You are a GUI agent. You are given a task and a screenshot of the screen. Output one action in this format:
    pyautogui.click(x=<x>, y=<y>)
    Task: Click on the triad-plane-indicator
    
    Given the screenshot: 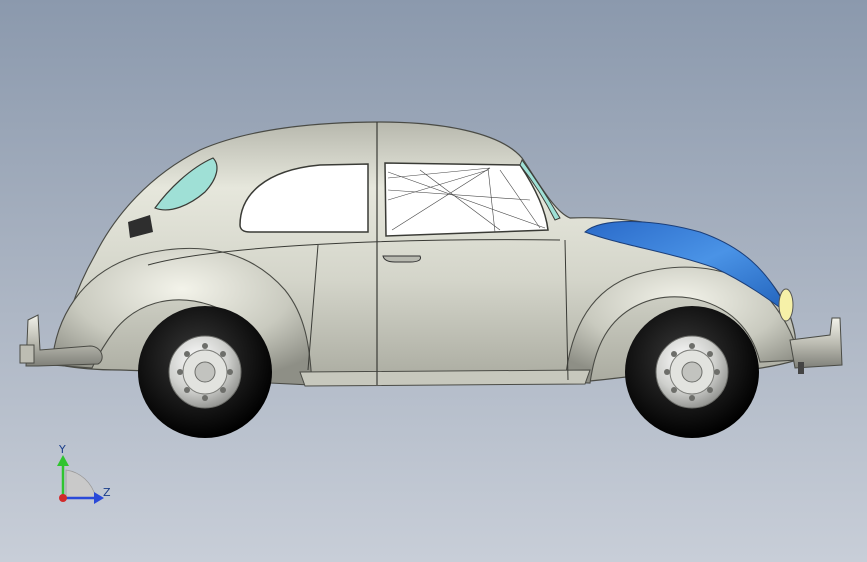 What is the action you would take?
    pyautogui.click(x=81, y=484)
    